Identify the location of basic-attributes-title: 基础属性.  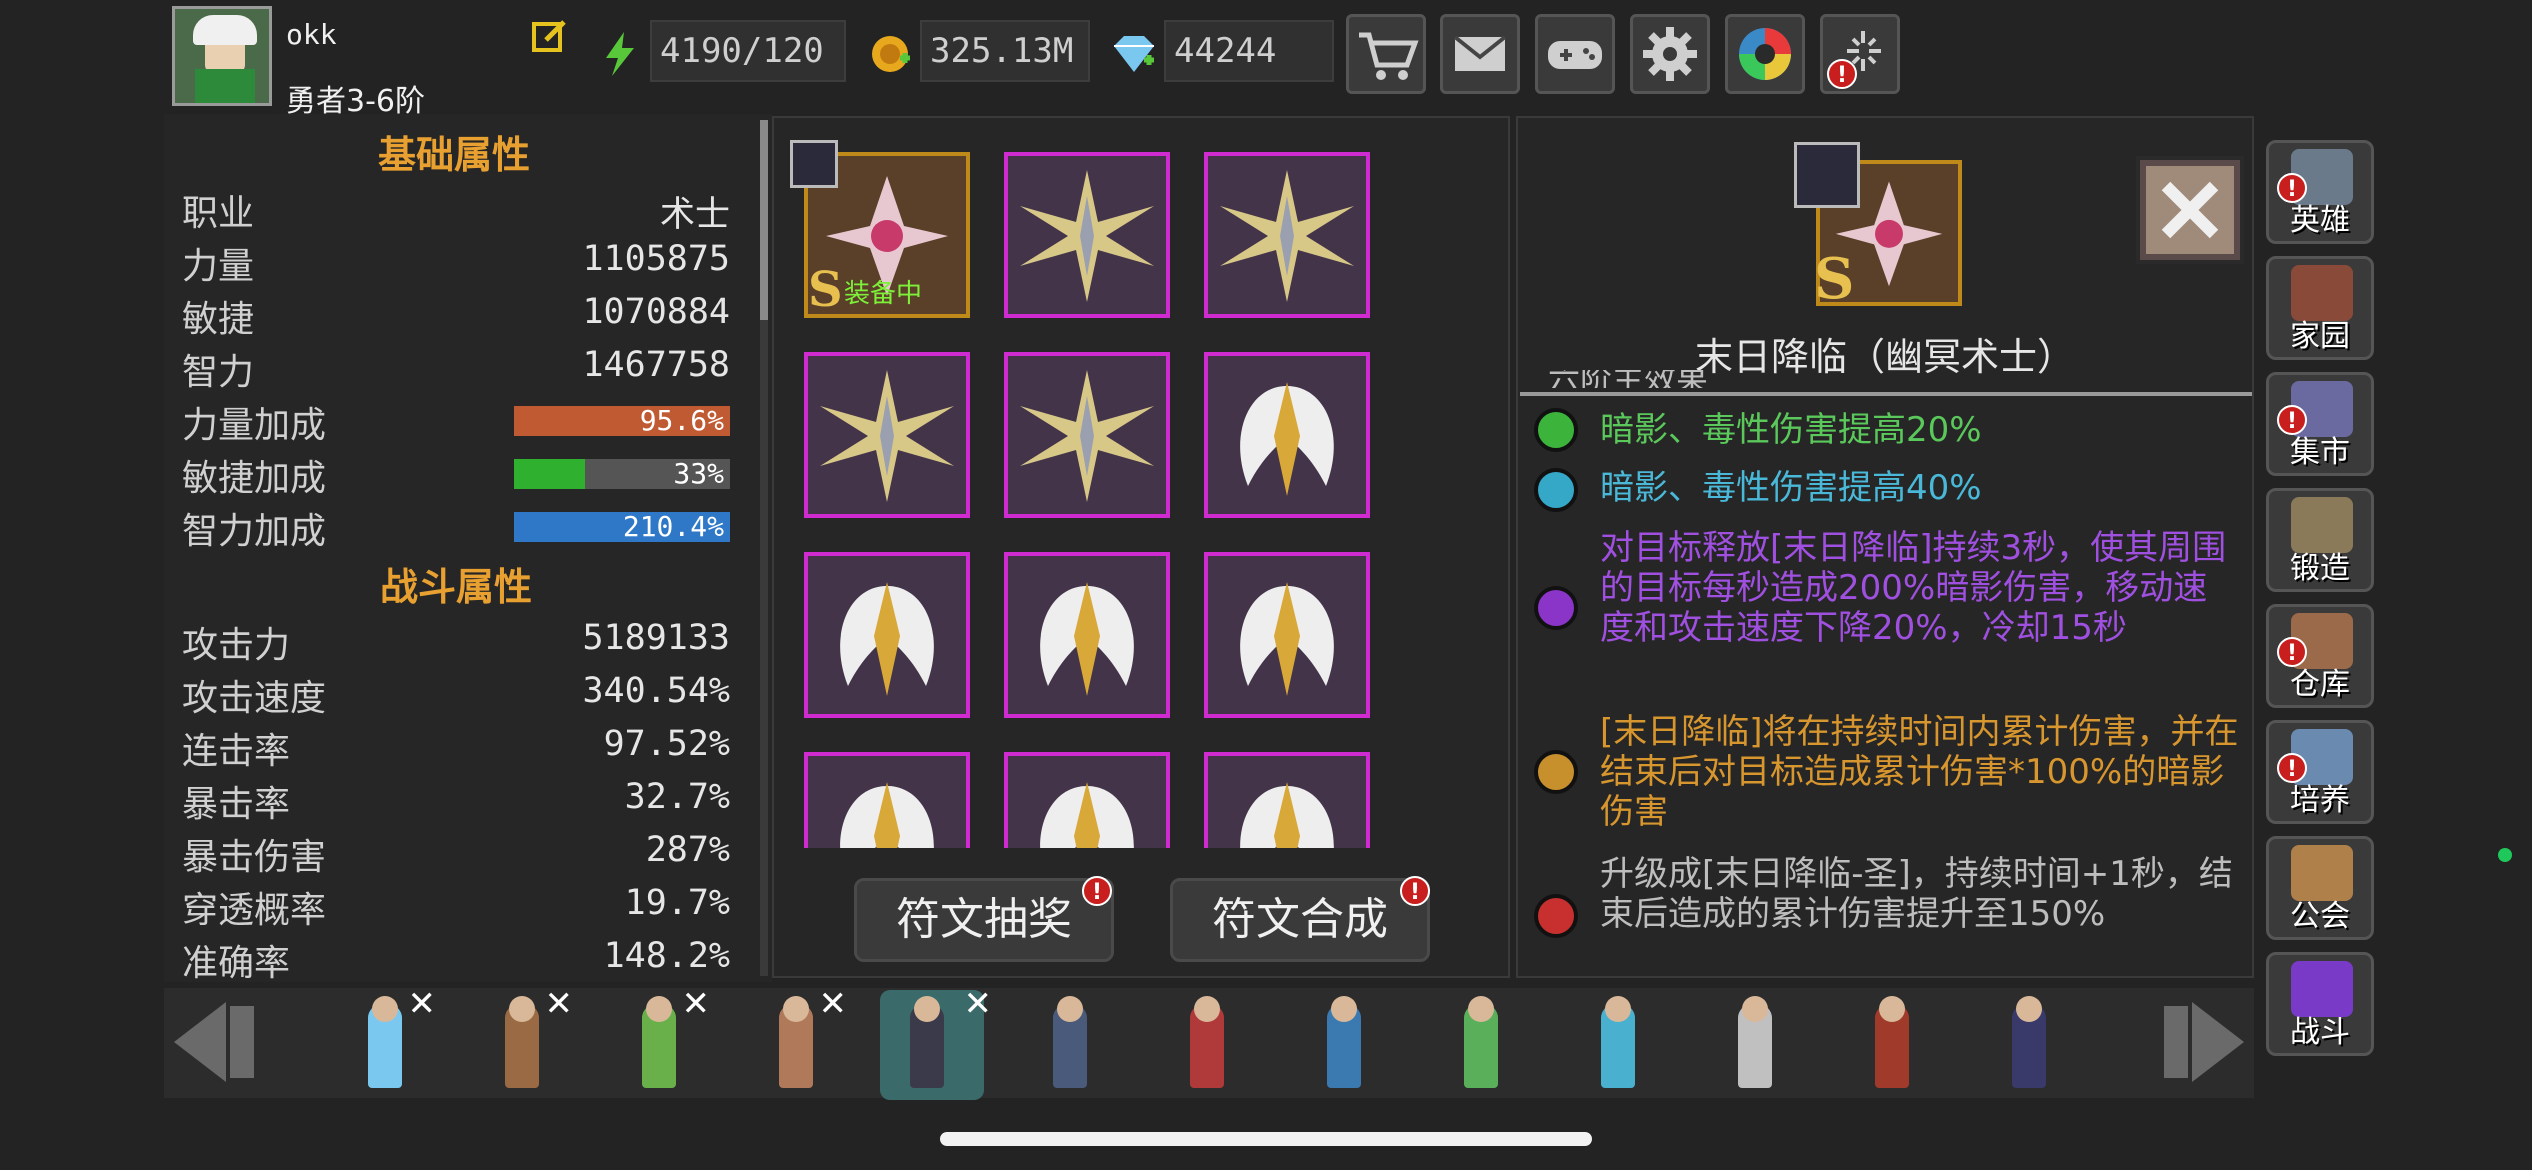
(454, 155).